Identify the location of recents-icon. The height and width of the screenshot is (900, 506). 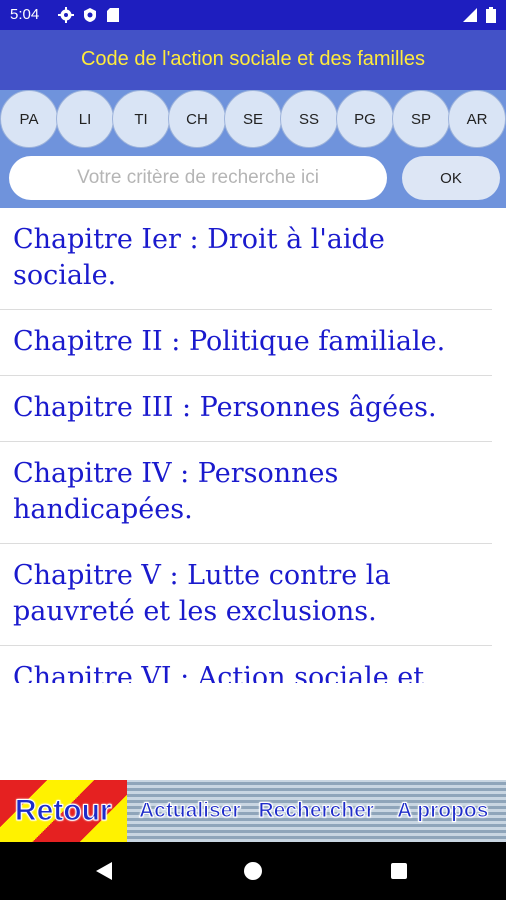
(399, 871).